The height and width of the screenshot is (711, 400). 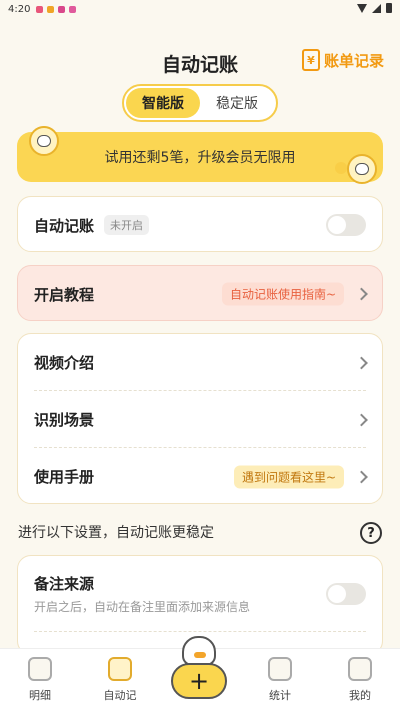 What do you see at coordinates (288, 476) in the screenshot?
I see `manual-hint-badge: 遇到问题看这里~` at bounding box center [288, 476].